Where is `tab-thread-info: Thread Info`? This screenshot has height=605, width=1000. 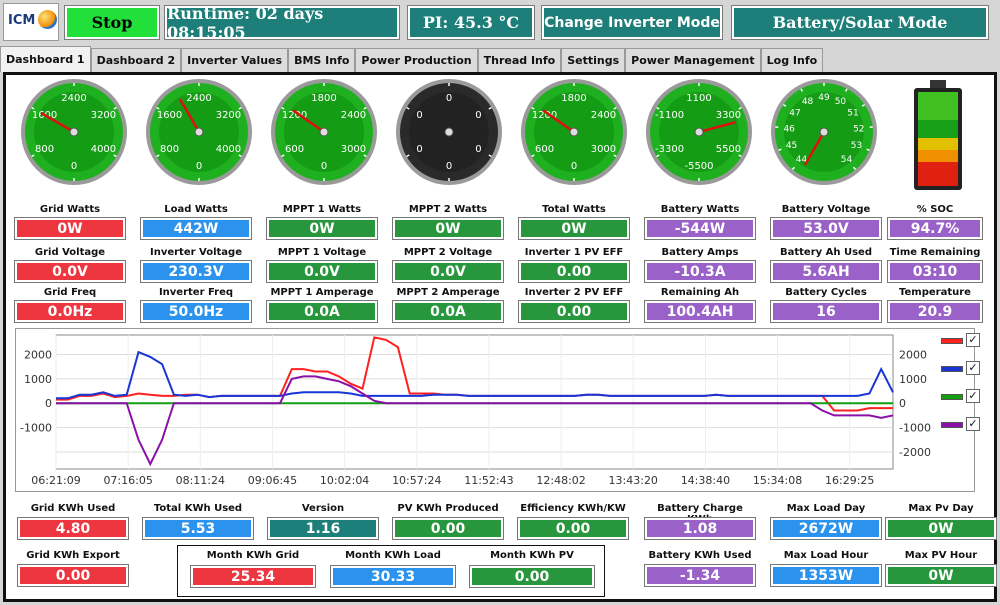
tab-thread-info: Thread Info is located at coordinates (519, 60).